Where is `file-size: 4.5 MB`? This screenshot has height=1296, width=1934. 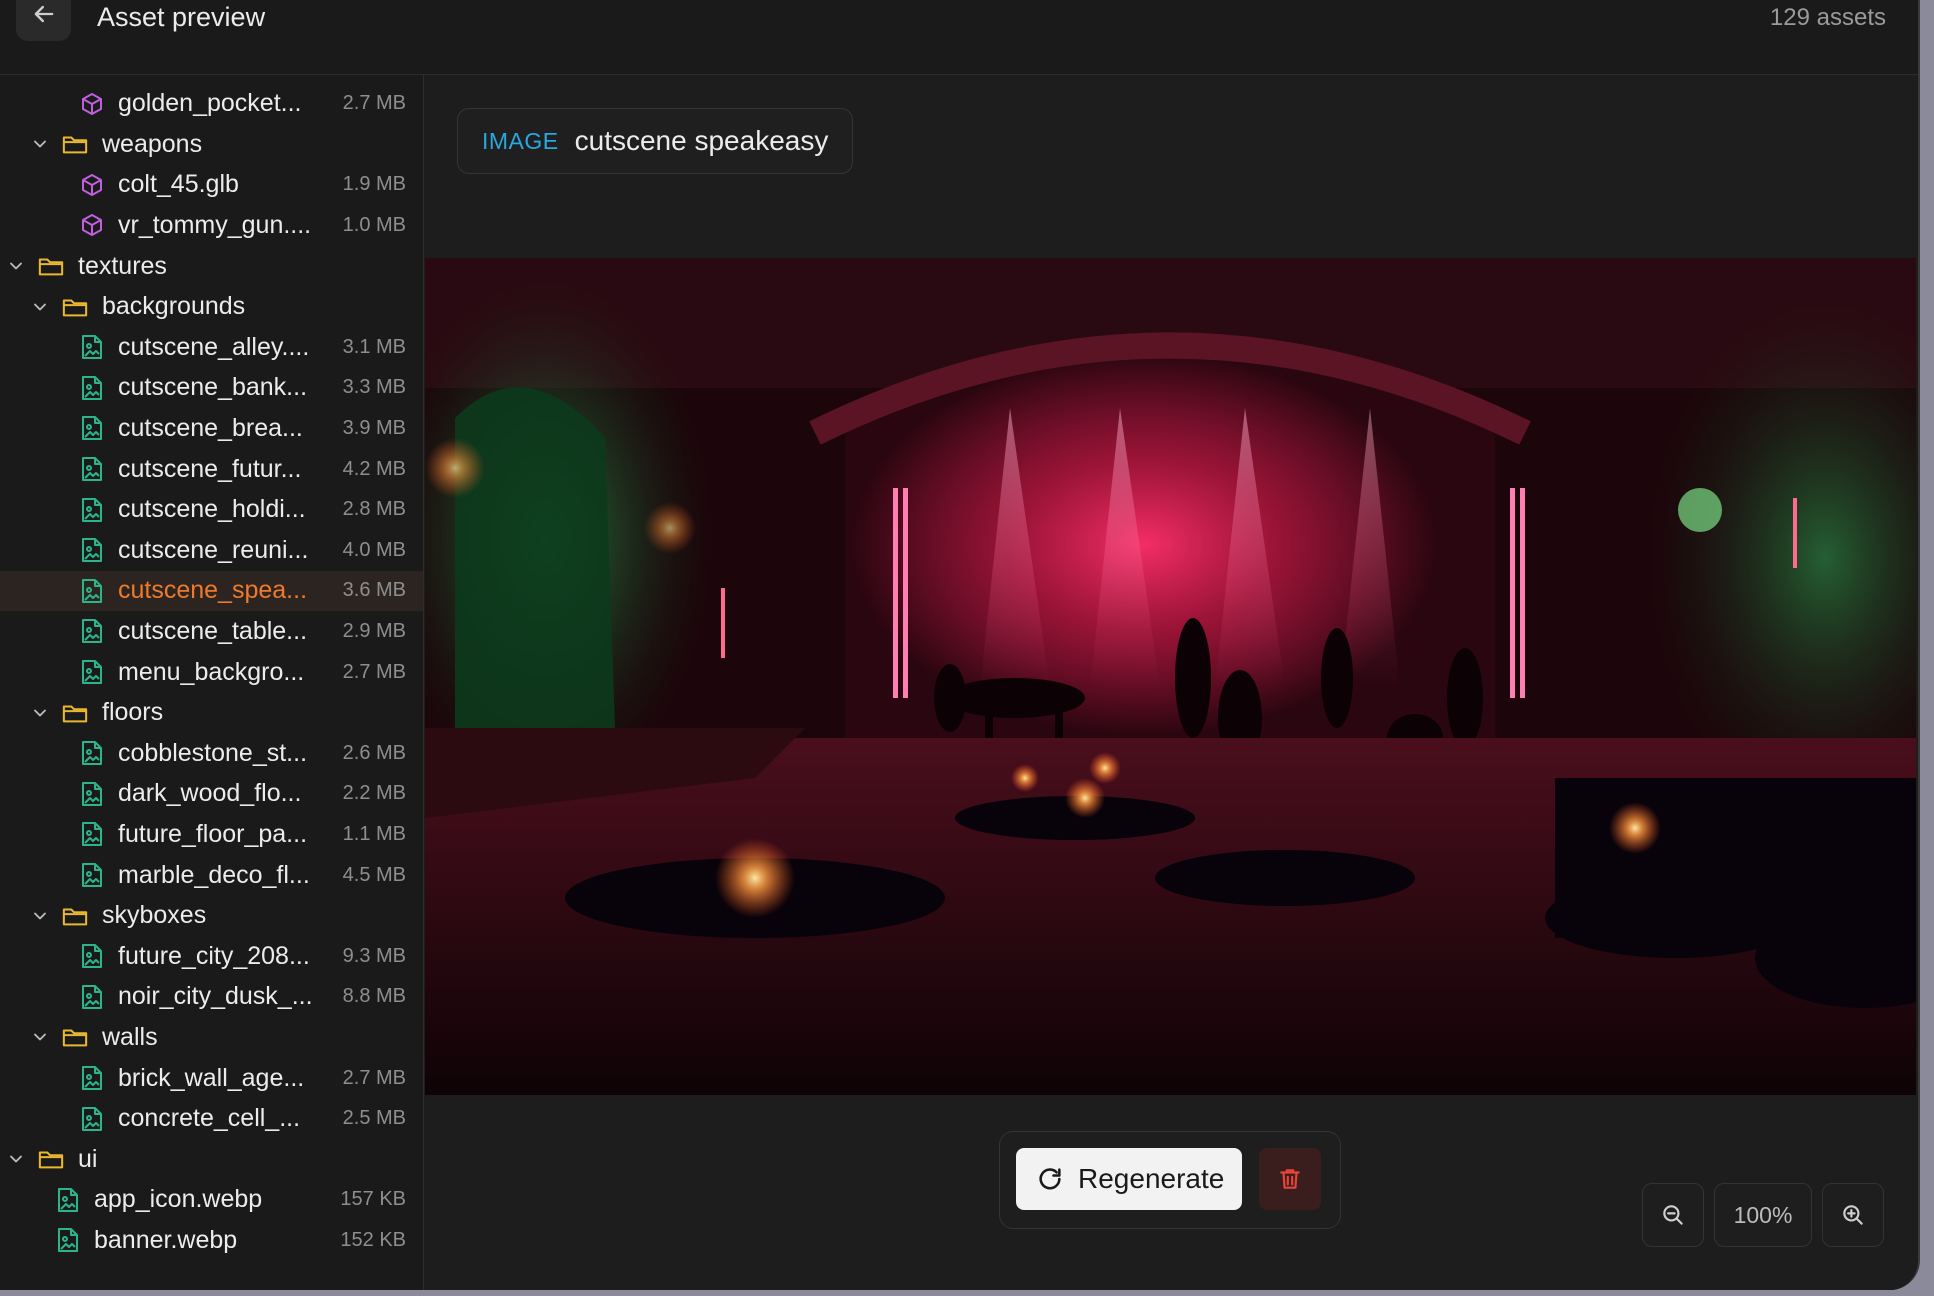 file-size: 4.5 MB is located at coordinates (374, 874).